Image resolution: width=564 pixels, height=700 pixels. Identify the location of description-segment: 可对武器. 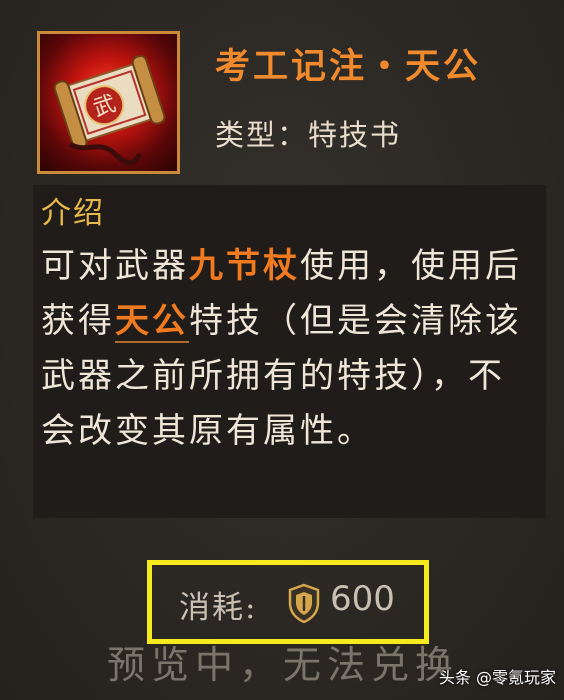
(115, 266).